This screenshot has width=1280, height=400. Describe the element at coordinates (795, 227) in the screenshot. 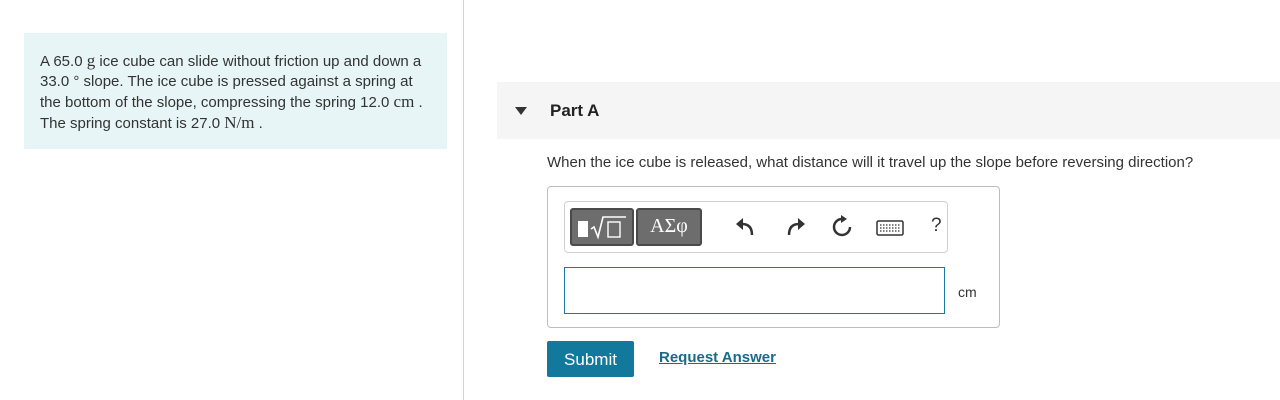

I see `redo-icon` at that location.